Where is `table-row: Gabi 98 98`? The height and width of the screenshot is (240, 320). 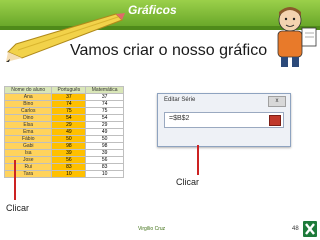
table-row: Gabi 98 98 is located at coordinates (63, 146).